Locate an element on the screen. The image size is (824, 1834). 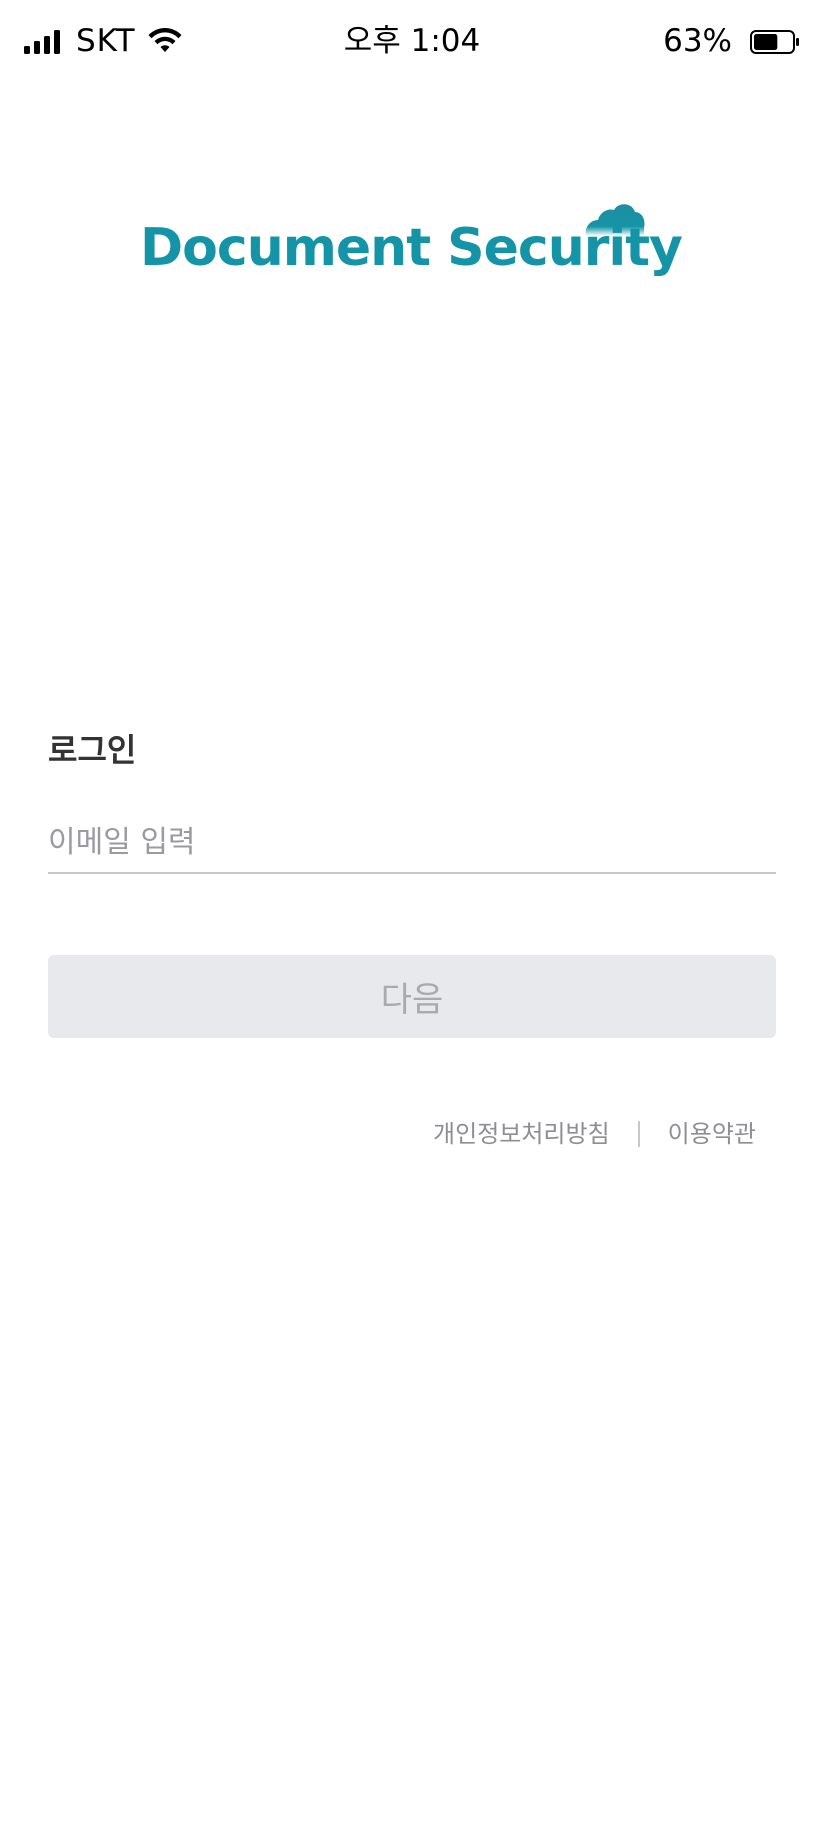
logo-text: Document Security is located at coordinates (411, 248).